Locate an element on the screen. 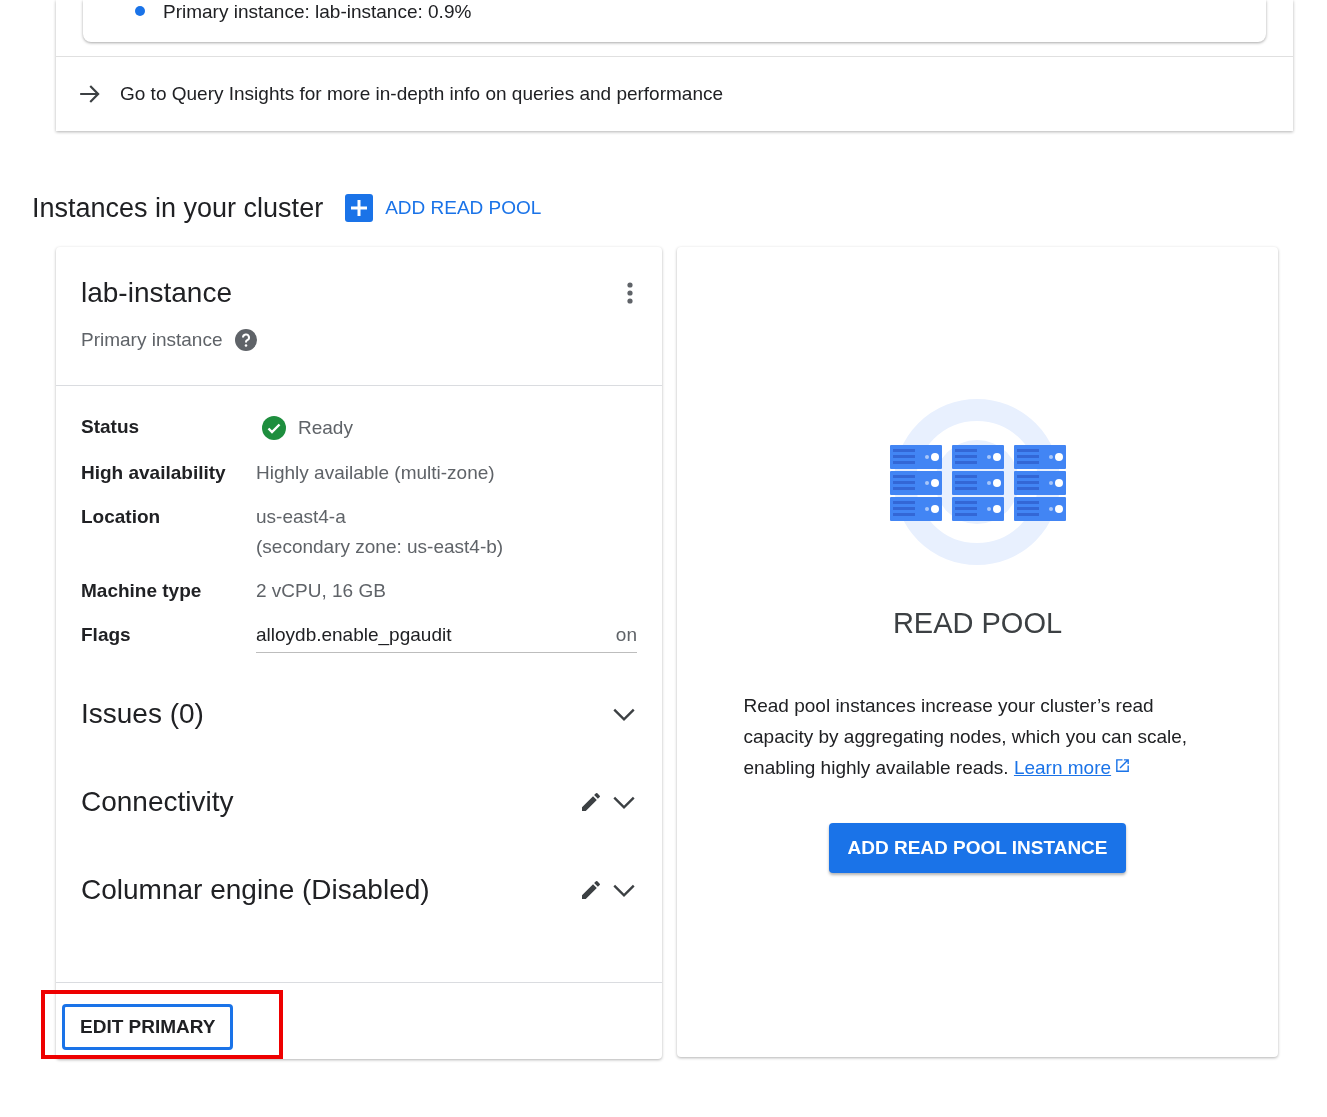  help-icon is located at coordinates (245, 340).